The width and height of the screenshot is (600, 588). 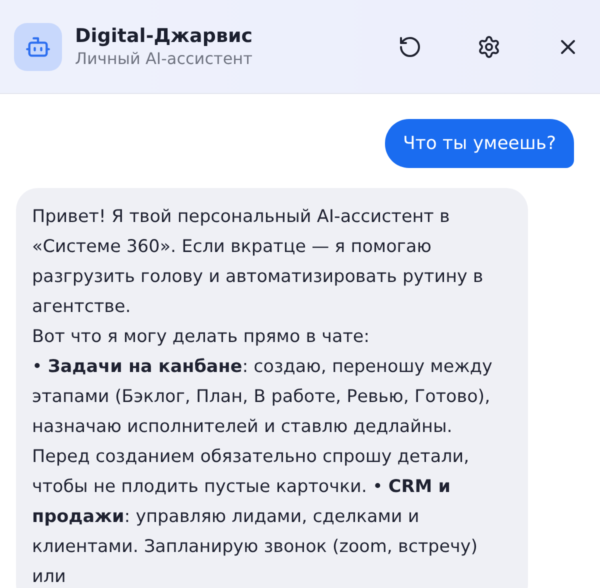 What do you see at coordinates (38, 46) in the screenshot?
I see `robot-icon` at bounding box center [38, 46].